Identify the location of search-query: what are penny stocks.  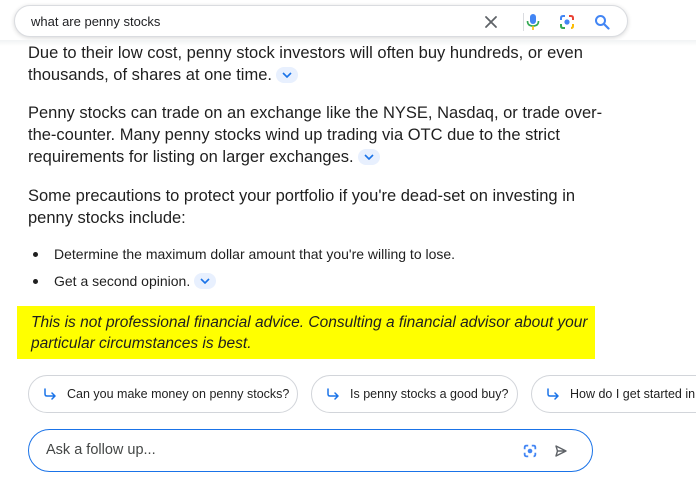
(95, 21).